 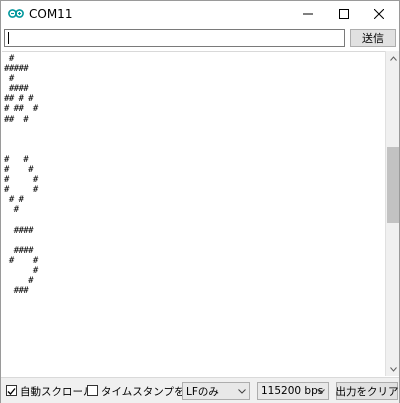 I want to click on timestamp-checkbox, so click(x=92, y=390).